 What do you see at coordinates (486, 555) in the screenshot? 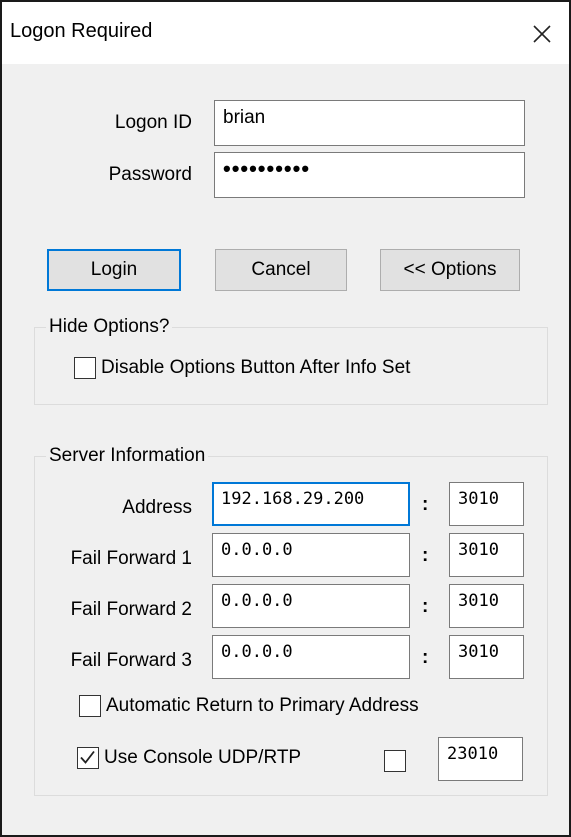
I see `fail-forward-1-port-input: 3010` at bounding box center [486, 555].